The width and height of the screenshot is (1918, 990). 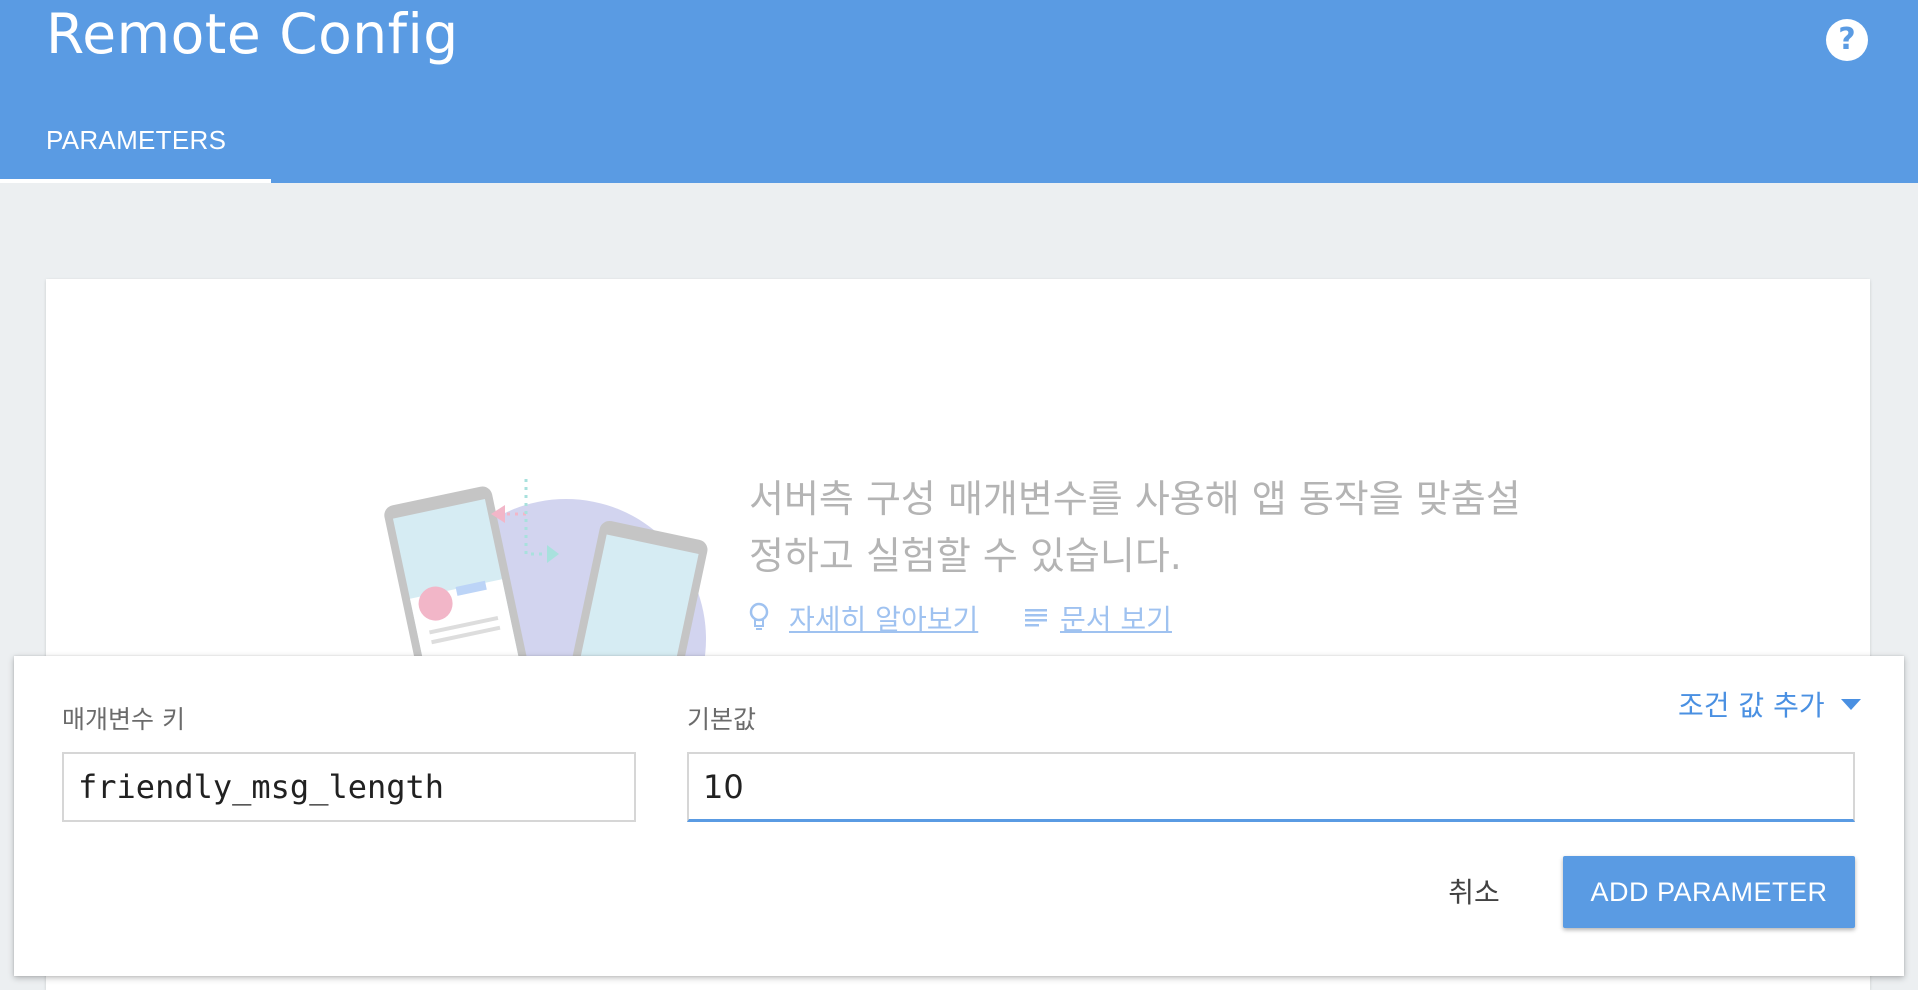 I want to click on help-icon: ?, so click(x=1847, y=40).